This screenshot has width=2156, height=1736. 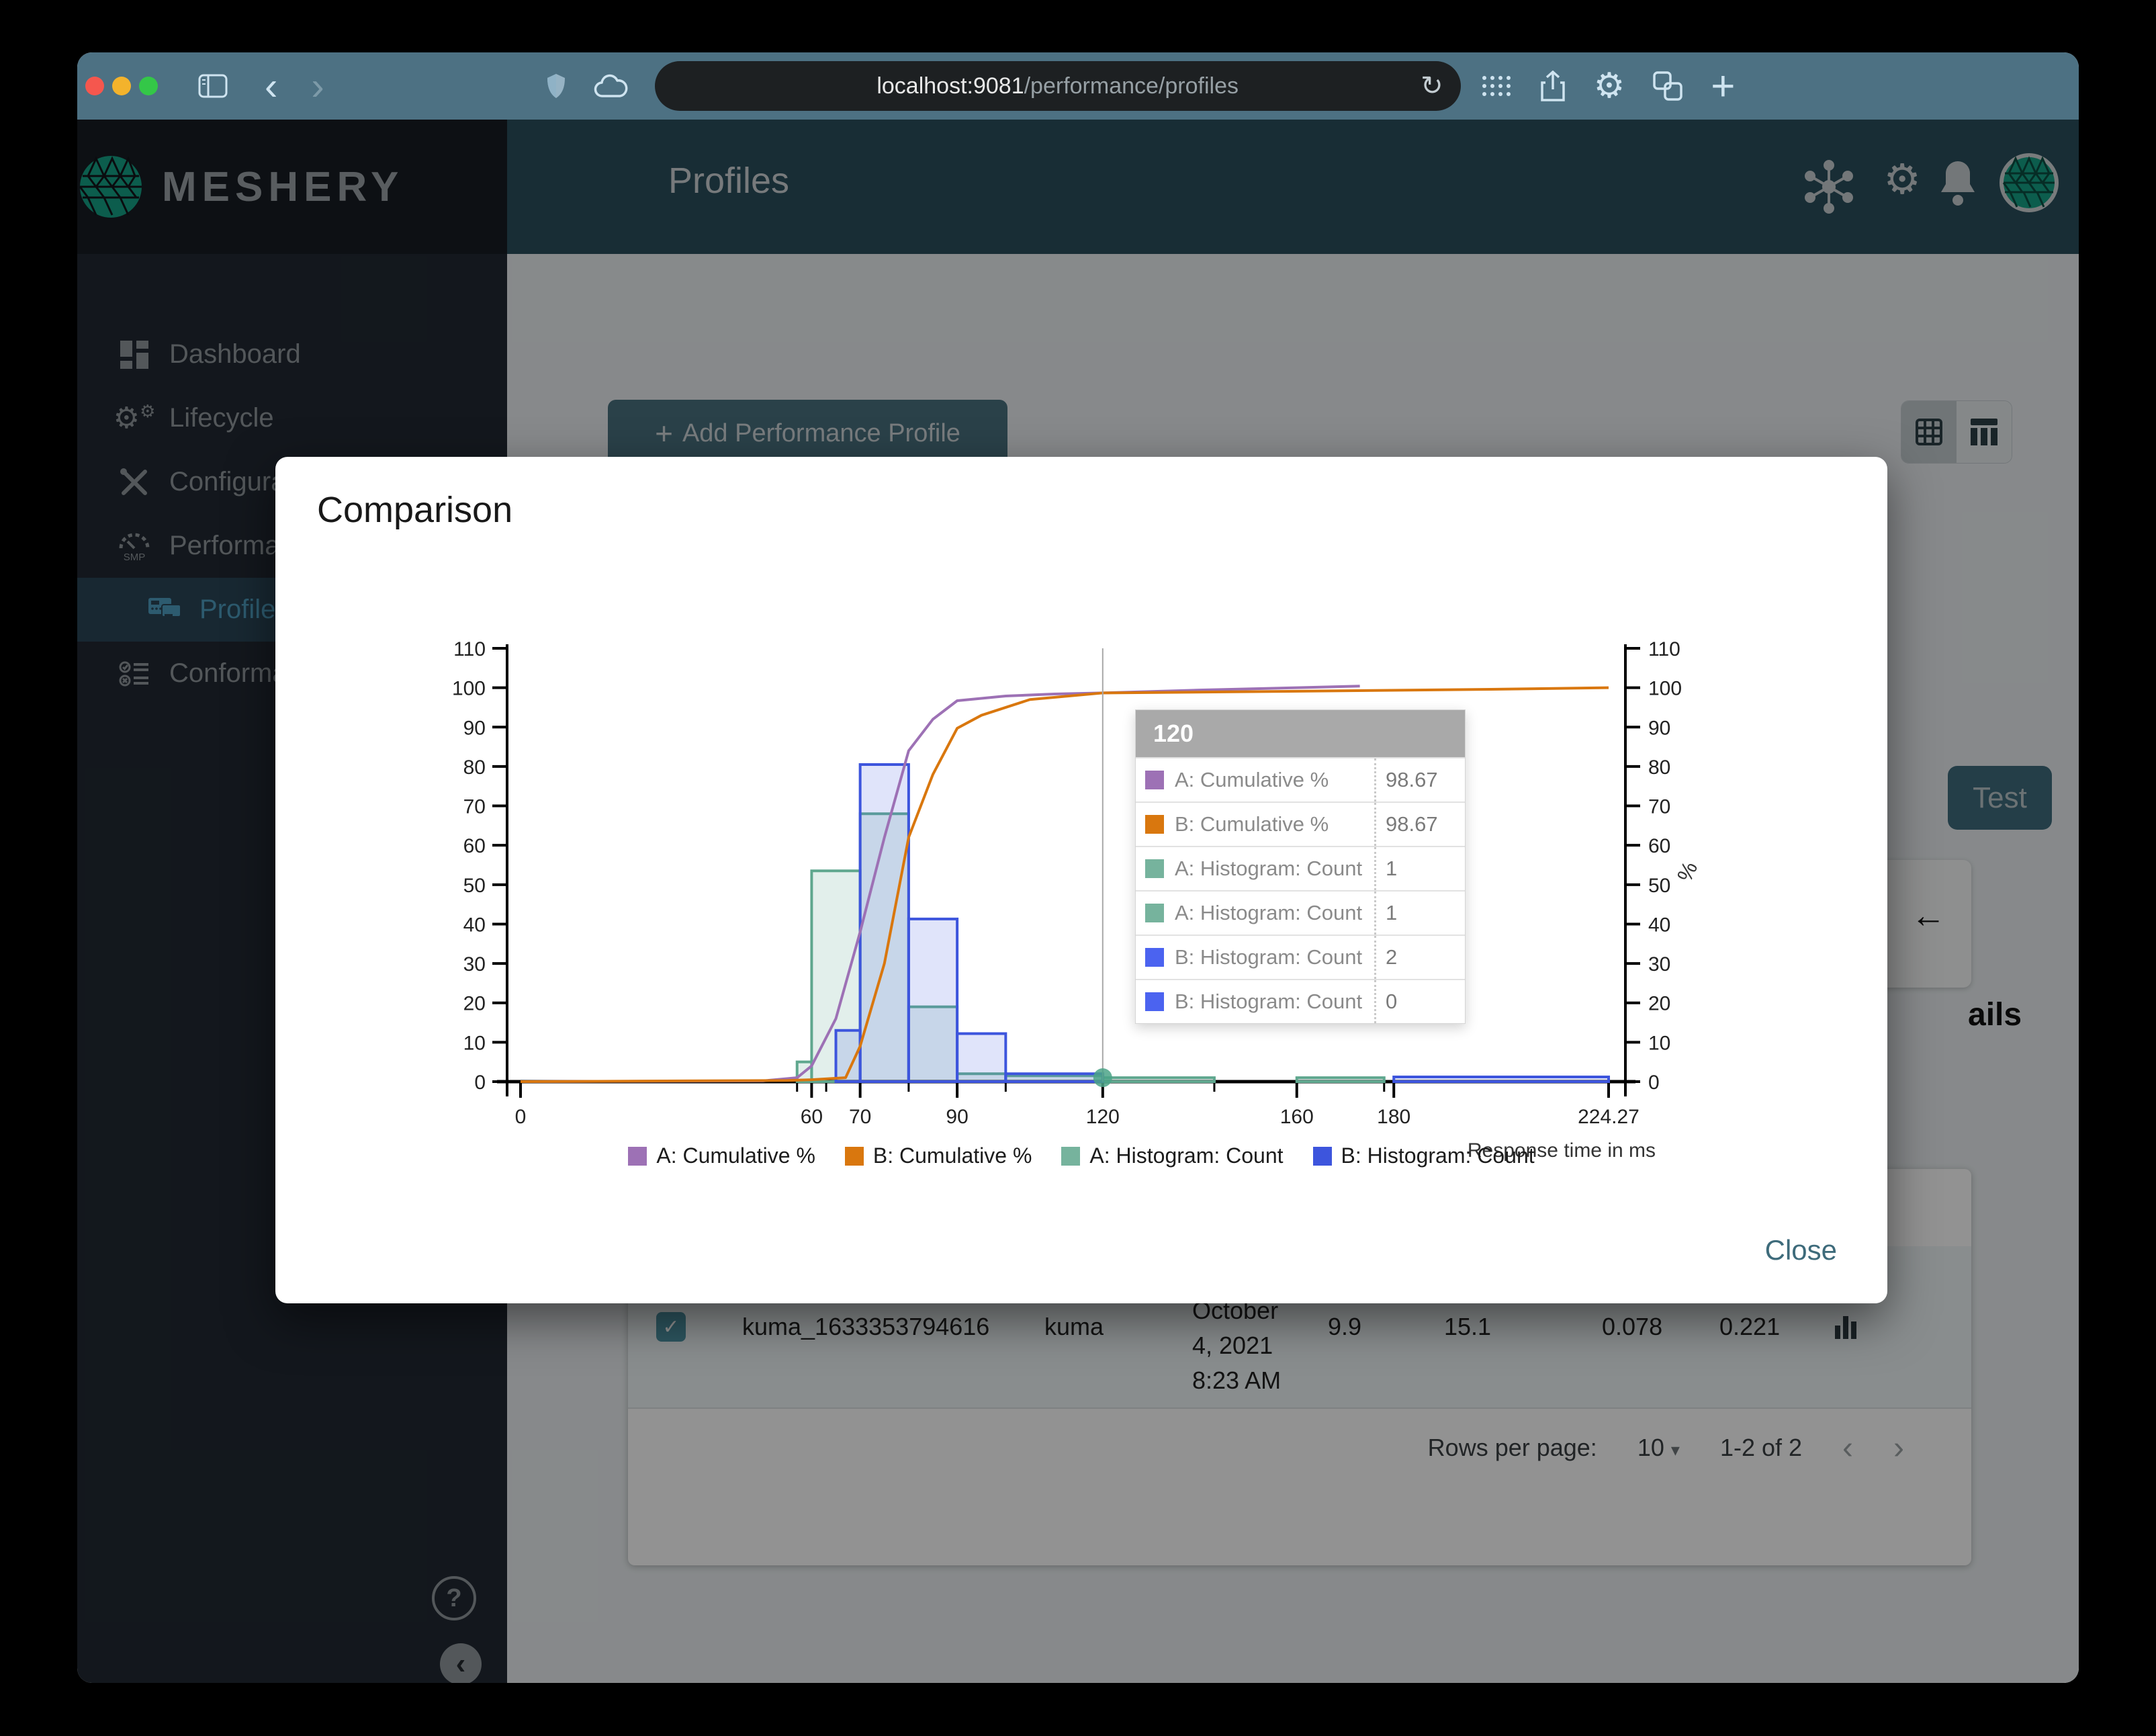 What do you see at coordinates (1432, 86) in the screenshot?
I see `refresh-icon: ↻` at bounding box center [1432, 86].